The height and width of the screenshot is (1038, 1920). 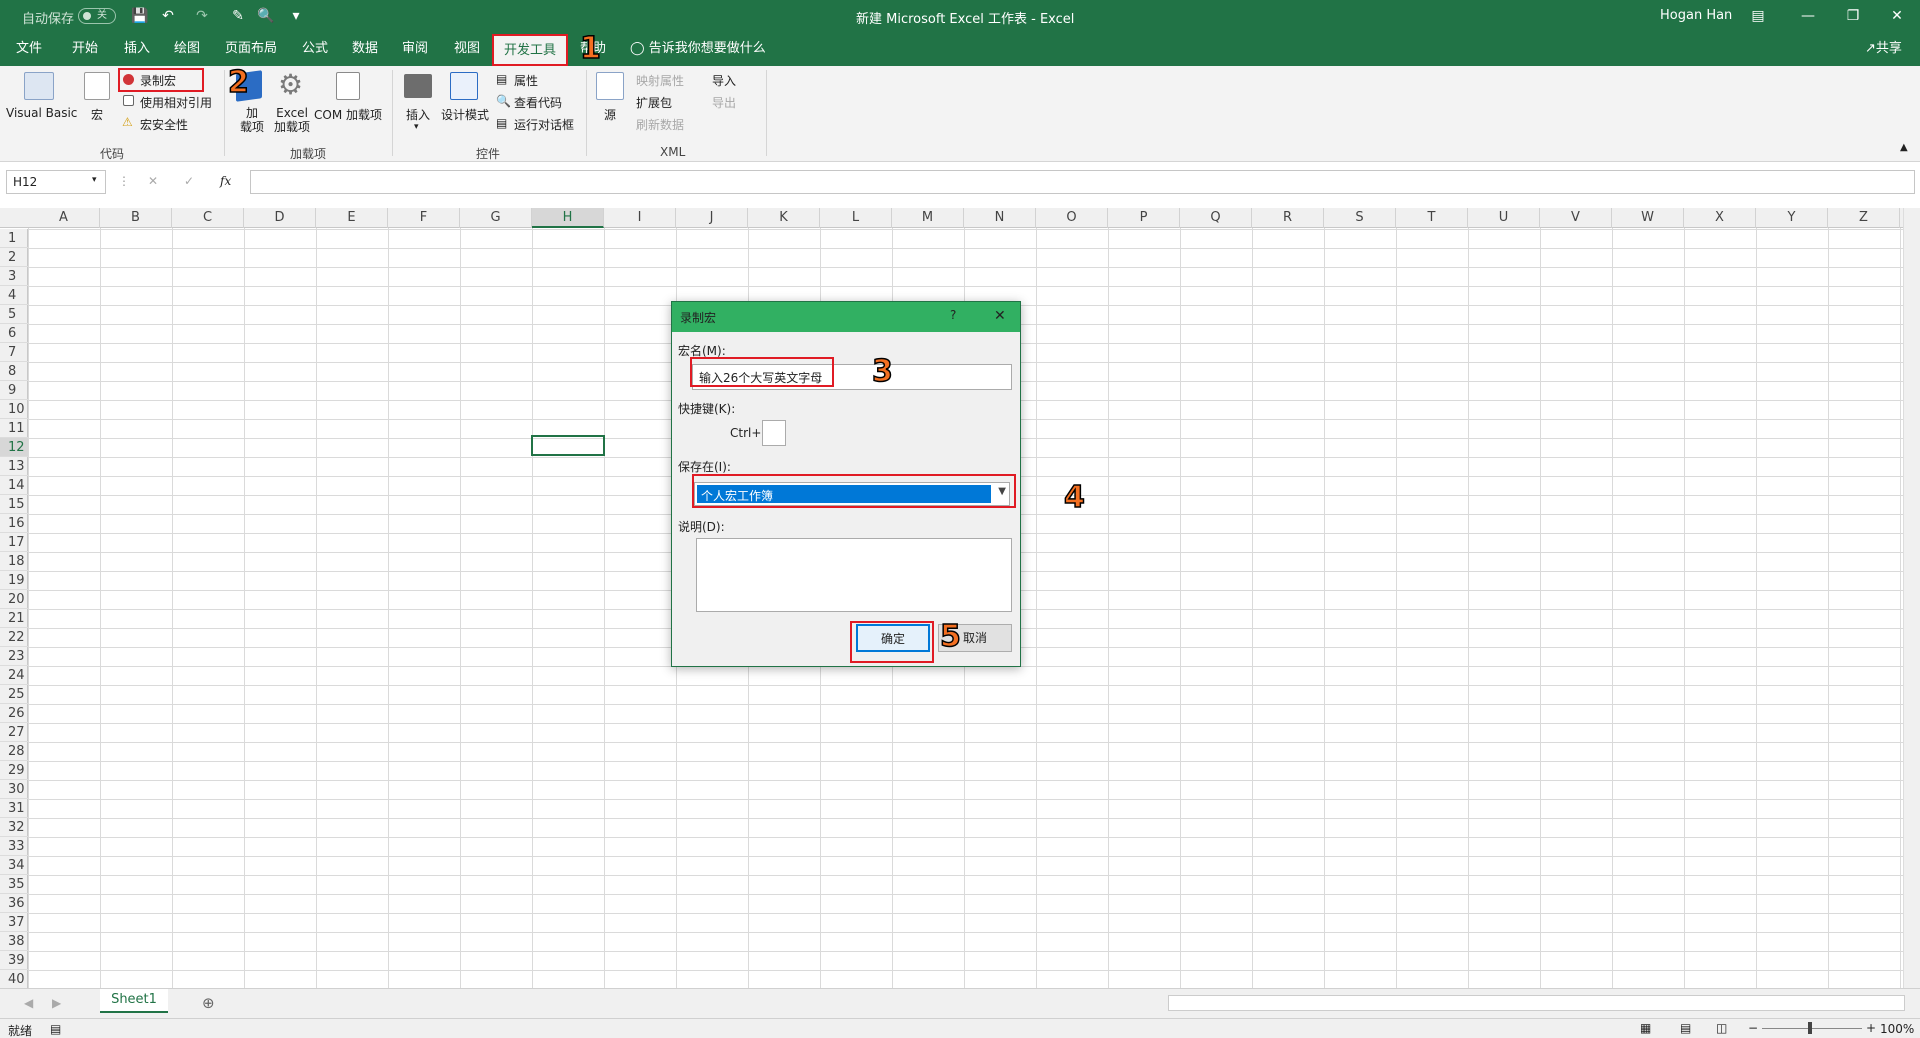 I want to click on relative-ref-button: 使用相对引用, so click(x=176, y=102).